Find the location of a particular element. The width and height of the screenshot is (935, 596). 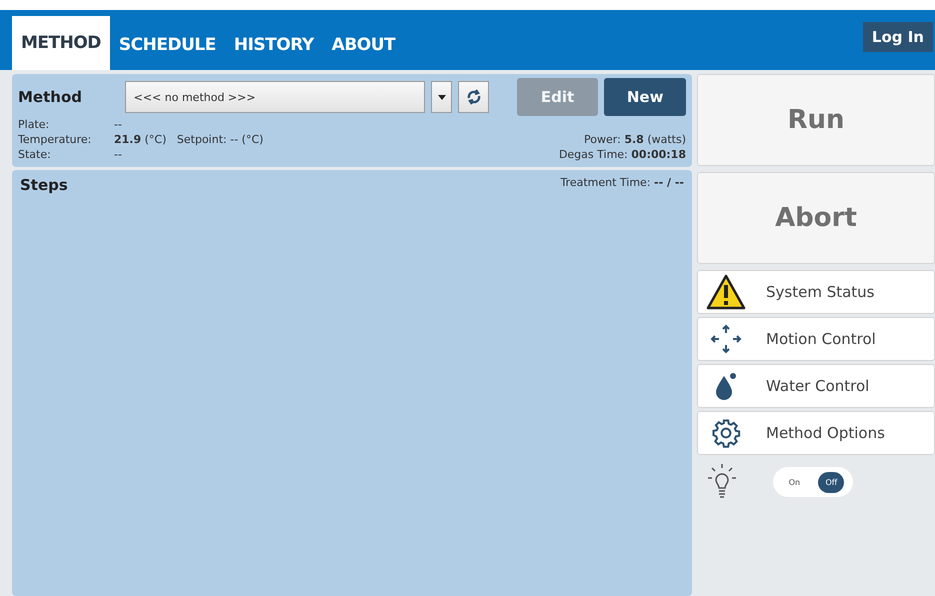

refresh-icon is located at coordinates (474, 97).